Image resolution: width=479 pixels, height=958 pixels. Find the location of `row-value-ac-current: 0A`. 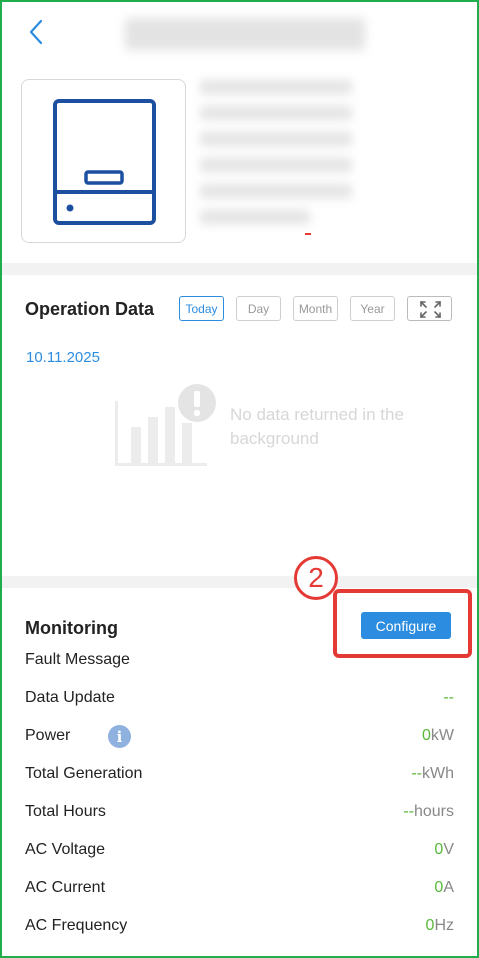

row-value-ac-current: 0A is located at coordinates (444, 888).